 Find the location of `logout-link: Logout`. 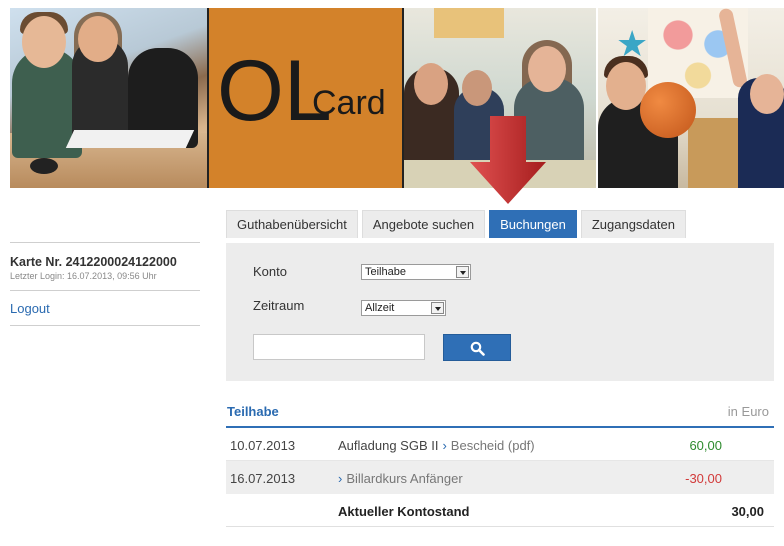

logout-link: Logout is located at coordinates (105, 308).